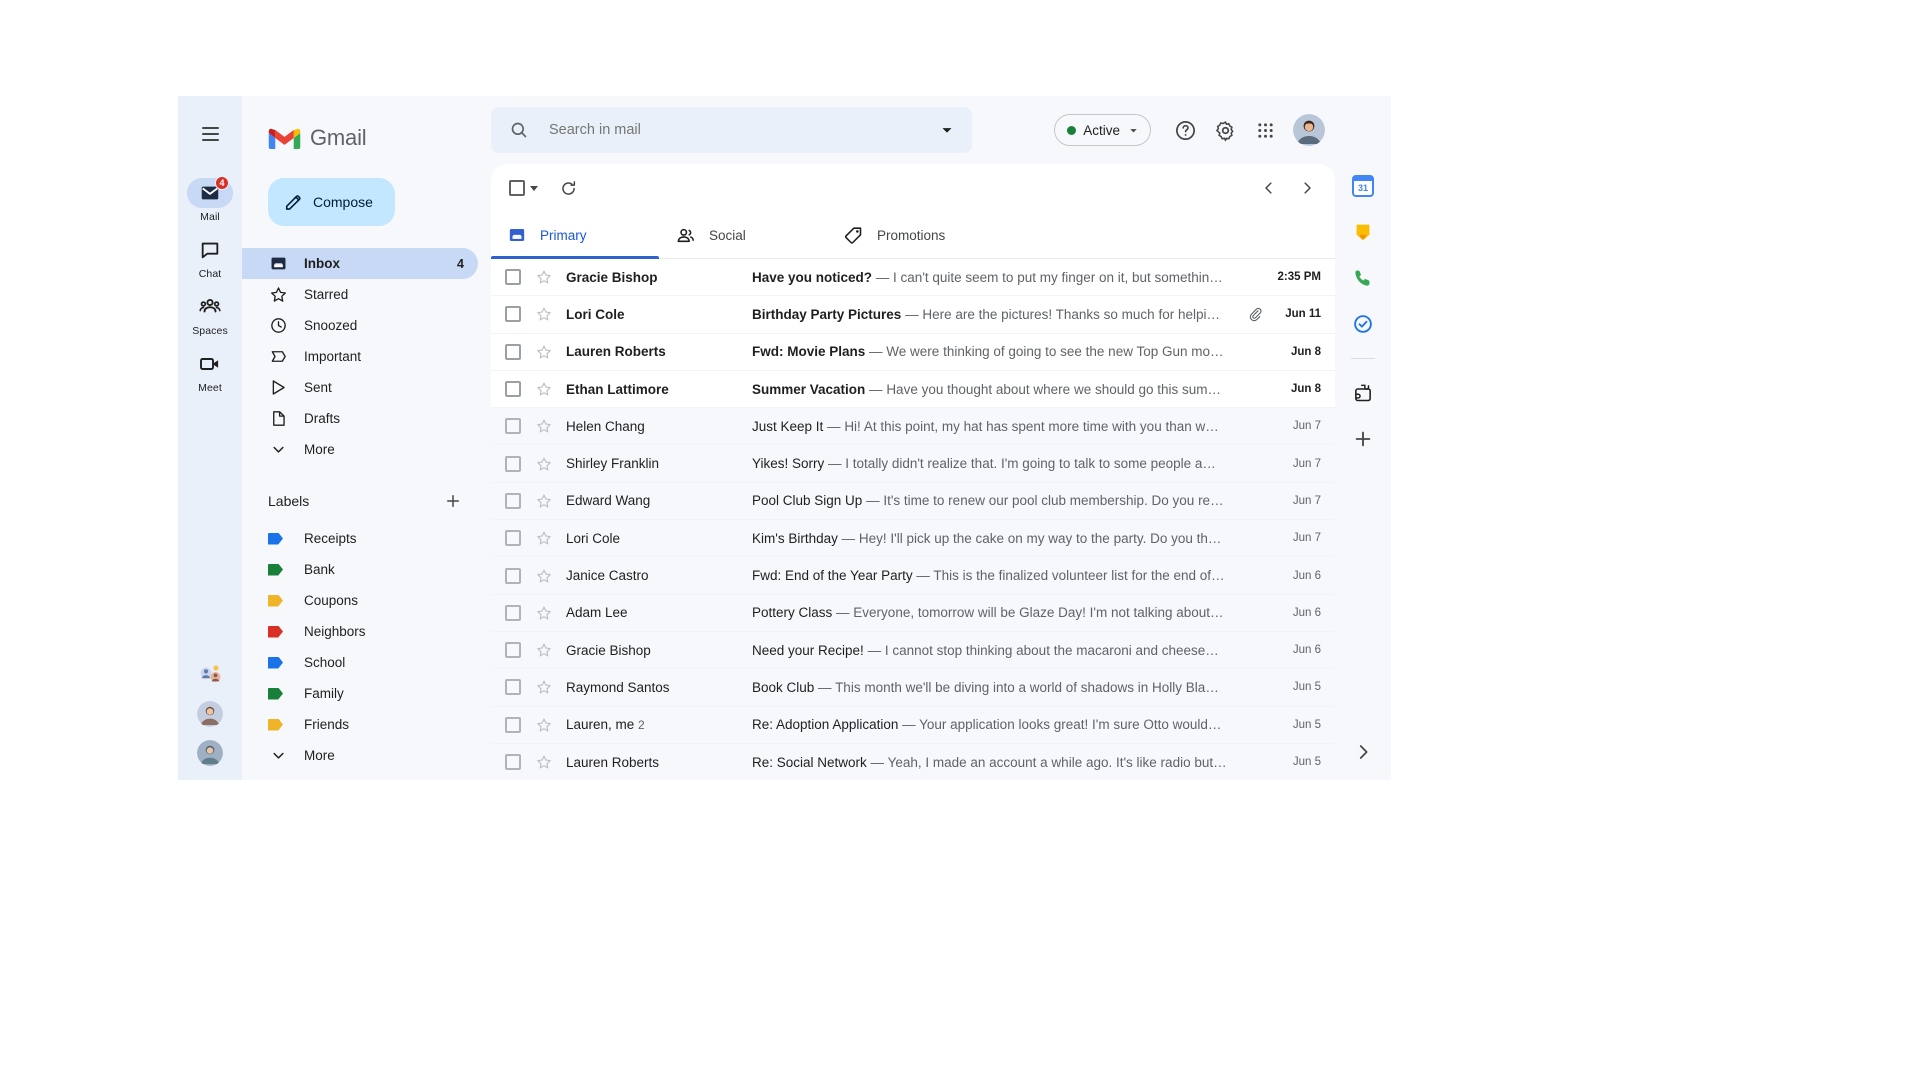  Describe the element at coordinates (1363, 393) in the screenshot. I see `addons-icon` at that location.